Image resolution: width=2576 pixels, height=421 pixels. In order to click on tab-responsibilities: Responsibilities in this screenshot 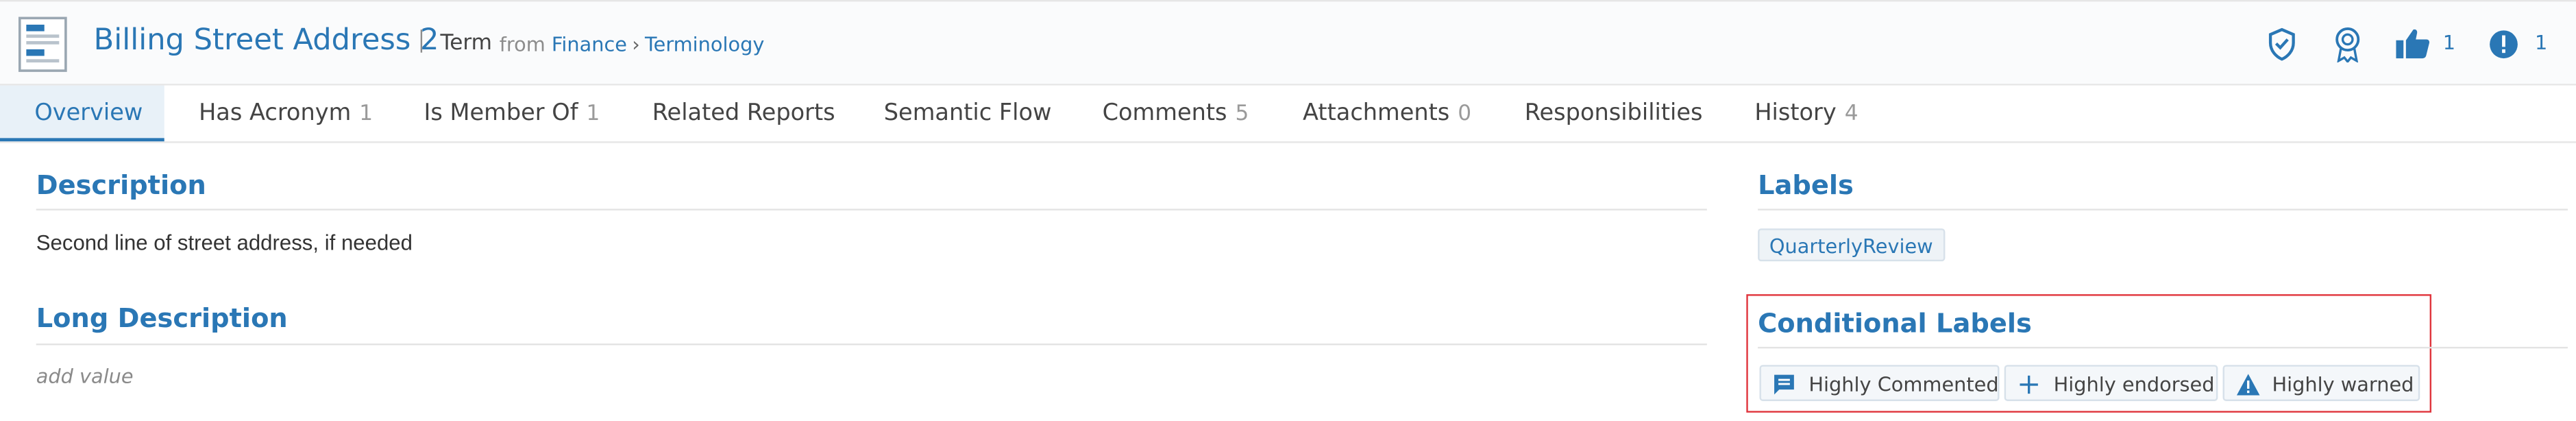, I will do `click(1614, 113)`.